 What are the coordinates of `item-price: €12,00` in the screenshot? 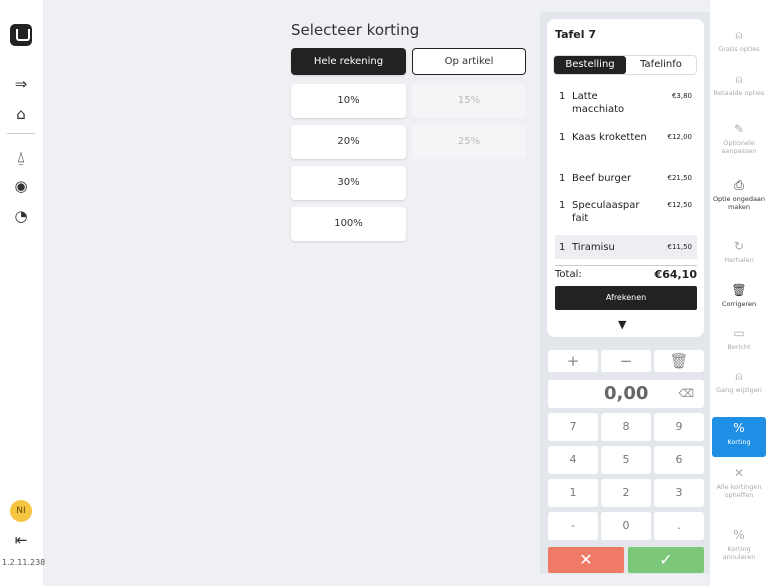 It's located at (680, 137).